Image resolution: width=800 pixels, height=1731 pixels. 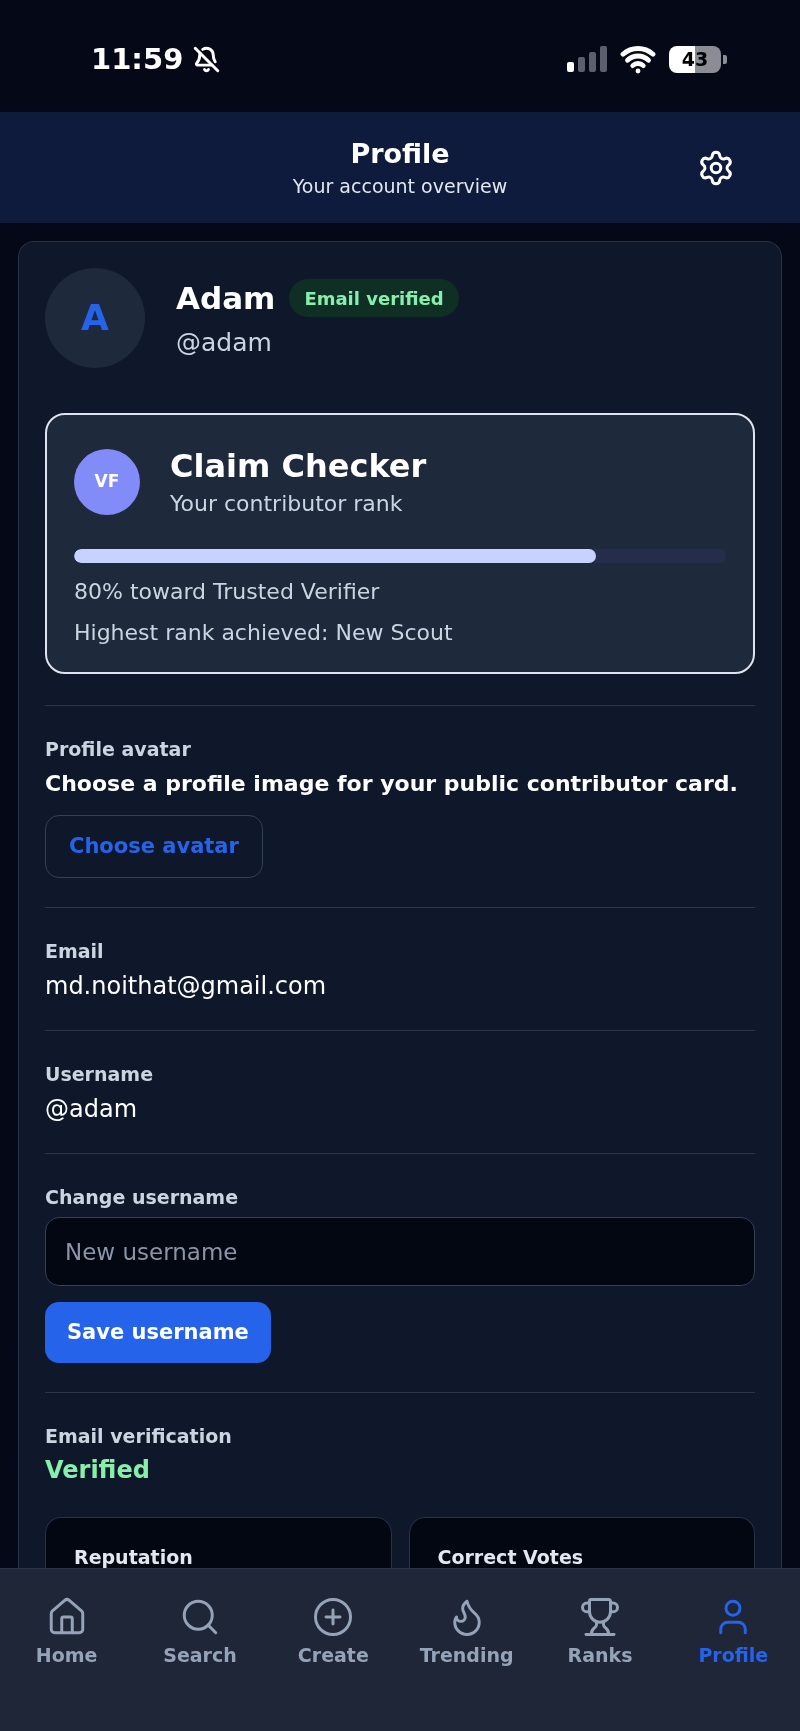 What do you see at coordinates (286, 504) in the screenshot?
I see `rank-subtitle: Your contributor rank` at bounding box center [286, 504].